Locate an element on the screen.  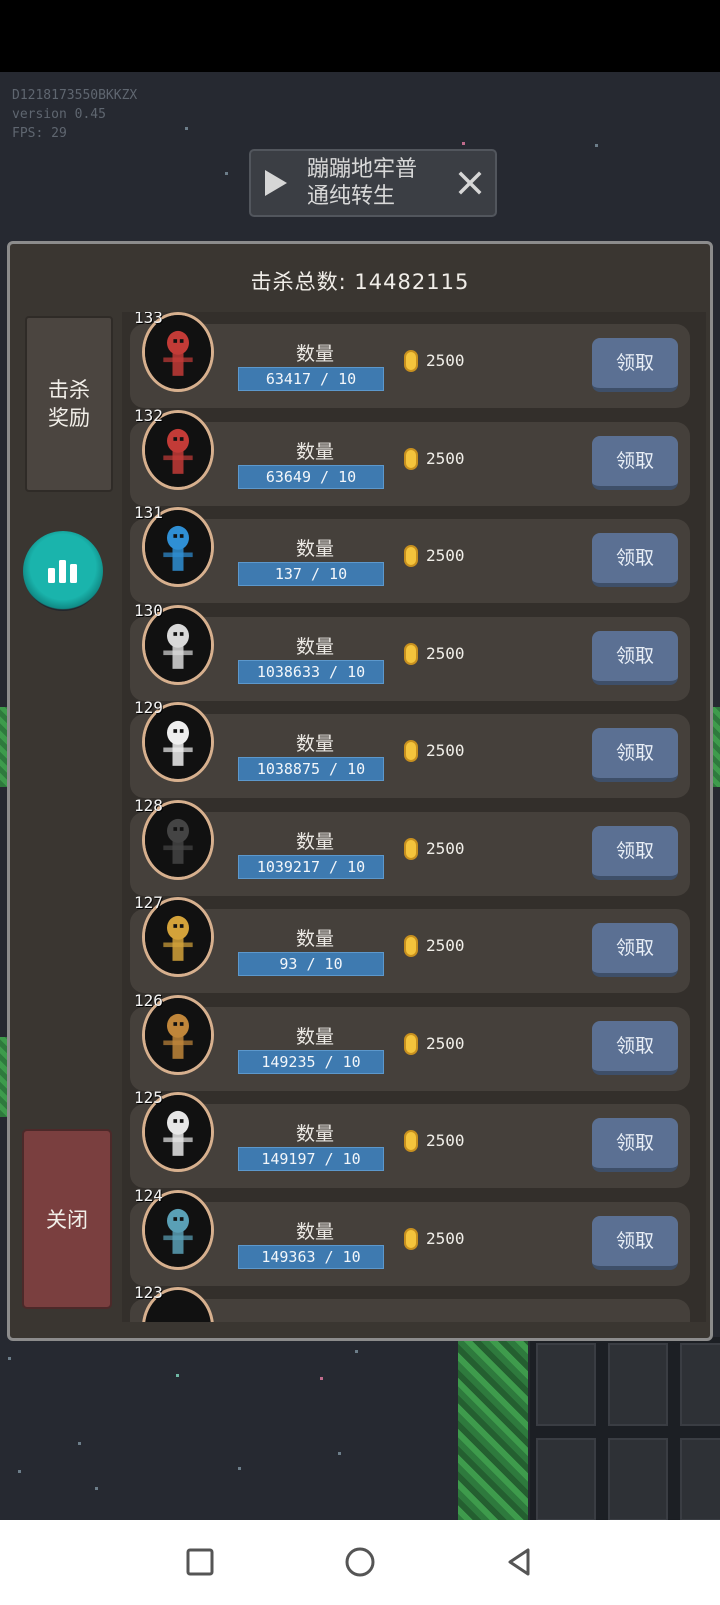
quantity-progress: 1038875 / 10 is located at coordinates (311, 769).